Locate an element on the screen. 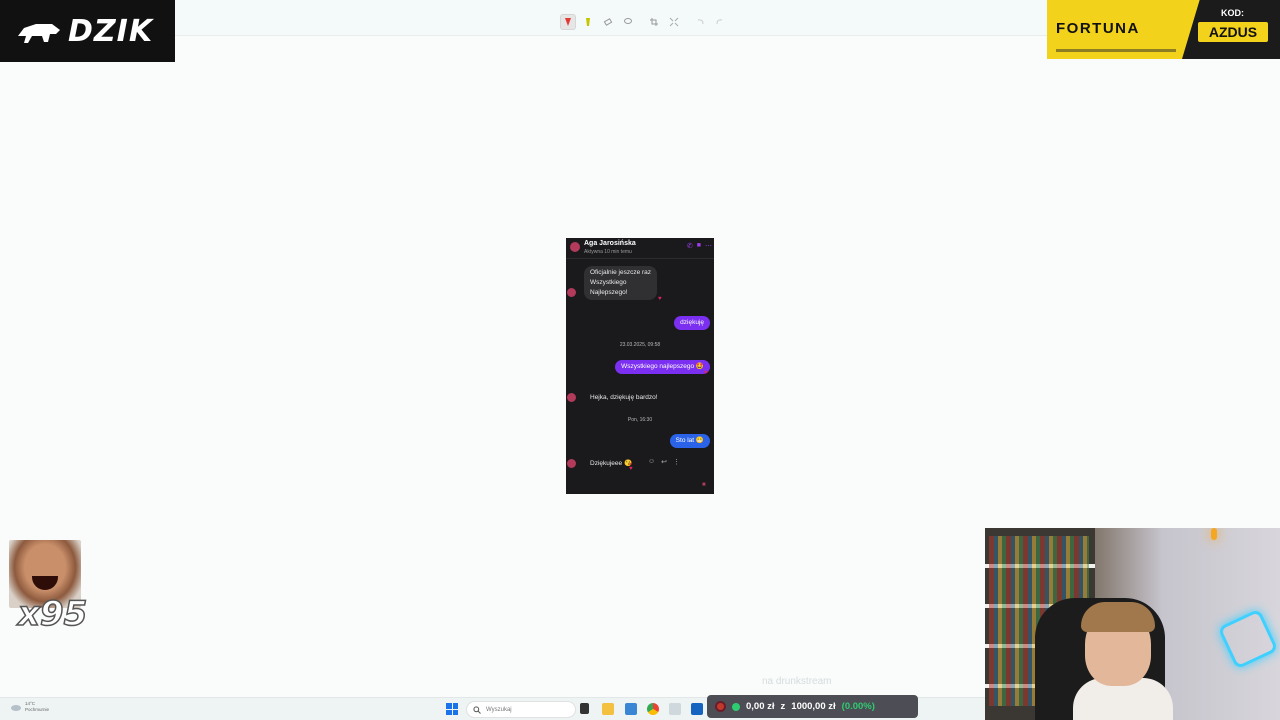 Image resolution: width=1280 pixels, height=720 pixels. message-line: Wszystkiego is located at coordinates (608, 282).